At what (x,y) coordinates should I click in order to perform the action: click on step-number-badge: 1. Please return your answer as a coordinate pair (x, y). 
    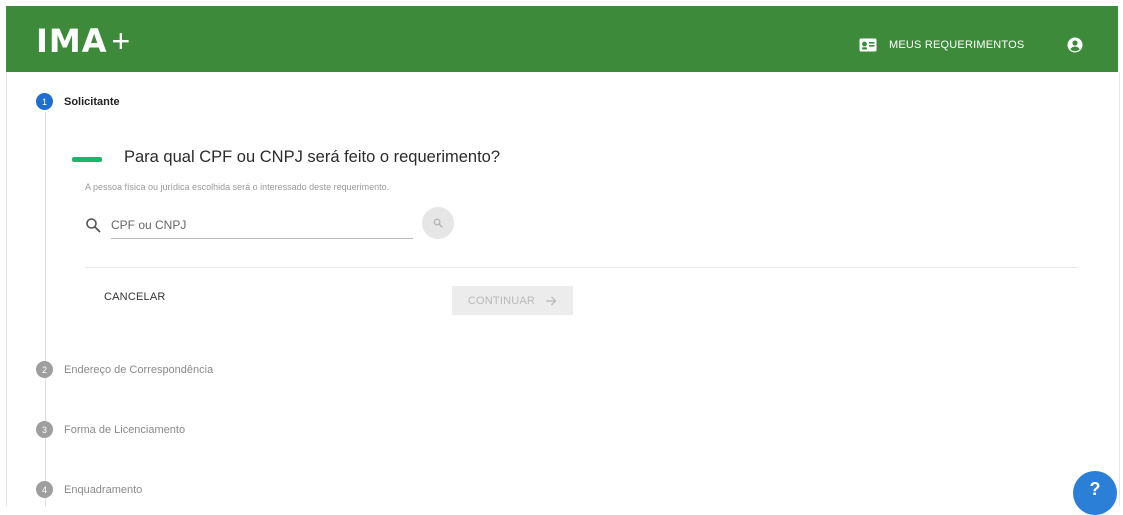
    Looking at the image, I should click on (44, 101).